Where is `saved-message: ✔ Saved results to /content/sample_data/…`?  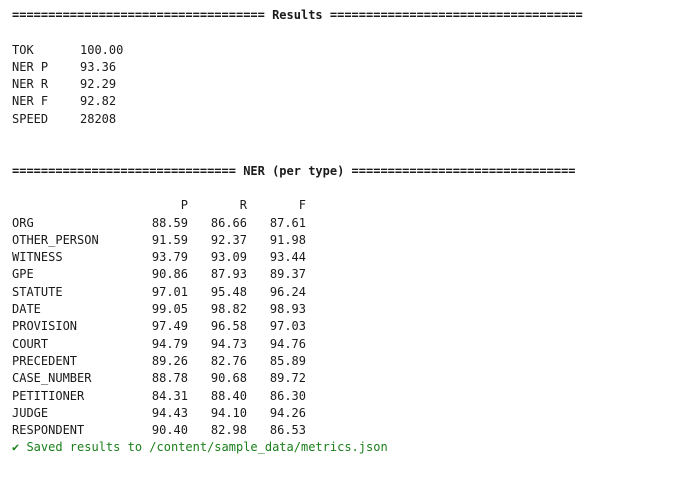 saved-message: ✔ Saved results to /content/sample_data/… is located at coordinates (200, 447).